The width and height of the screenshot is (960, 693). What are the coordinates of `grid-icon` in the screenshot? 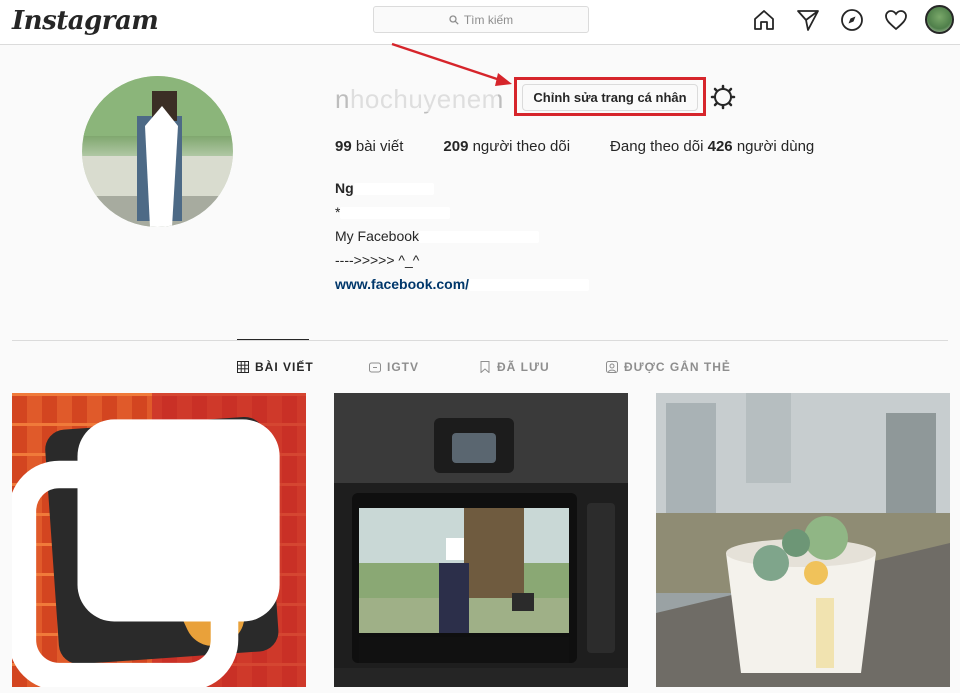 It's located at (243, 367).